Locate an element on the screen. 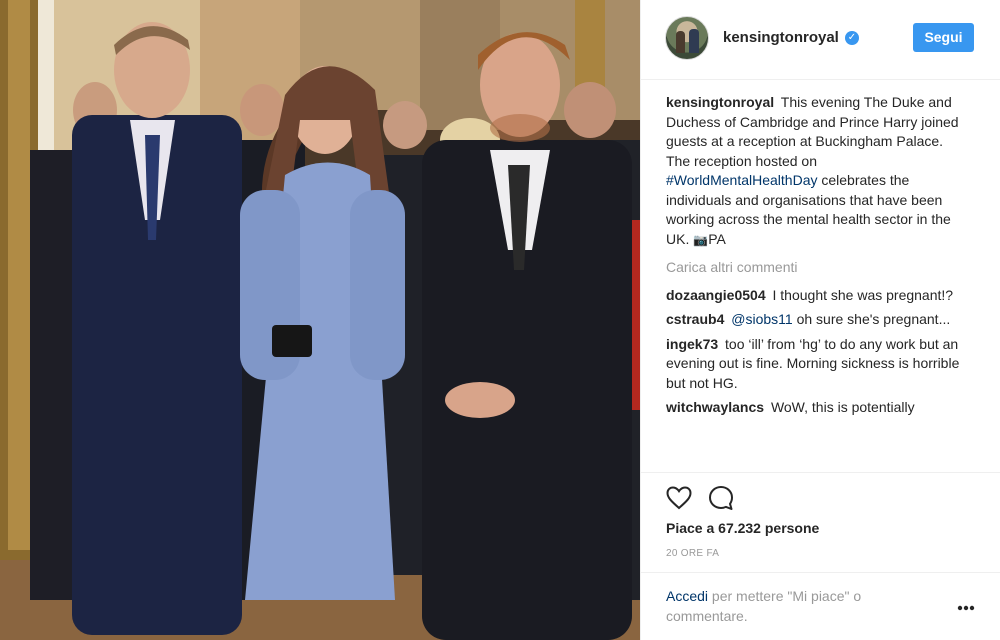 The height and width of the screenshot is (640, 1000). more-options-icon is located at coordinates (966, 608).